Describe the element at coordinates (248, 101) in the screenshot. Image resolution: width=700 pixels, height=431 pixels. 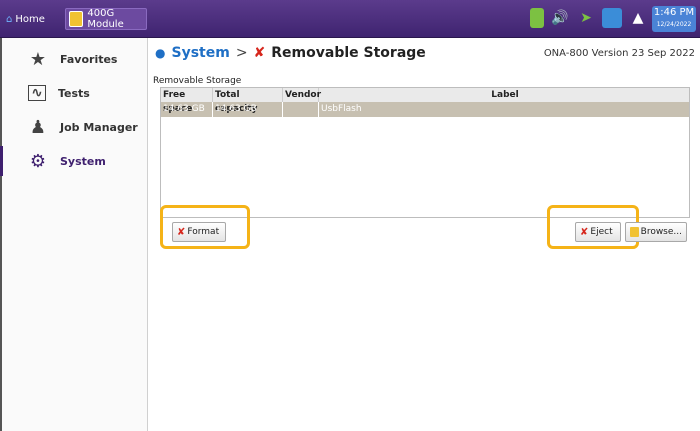
I see `column-total-capacity: Total capacity` at that location.